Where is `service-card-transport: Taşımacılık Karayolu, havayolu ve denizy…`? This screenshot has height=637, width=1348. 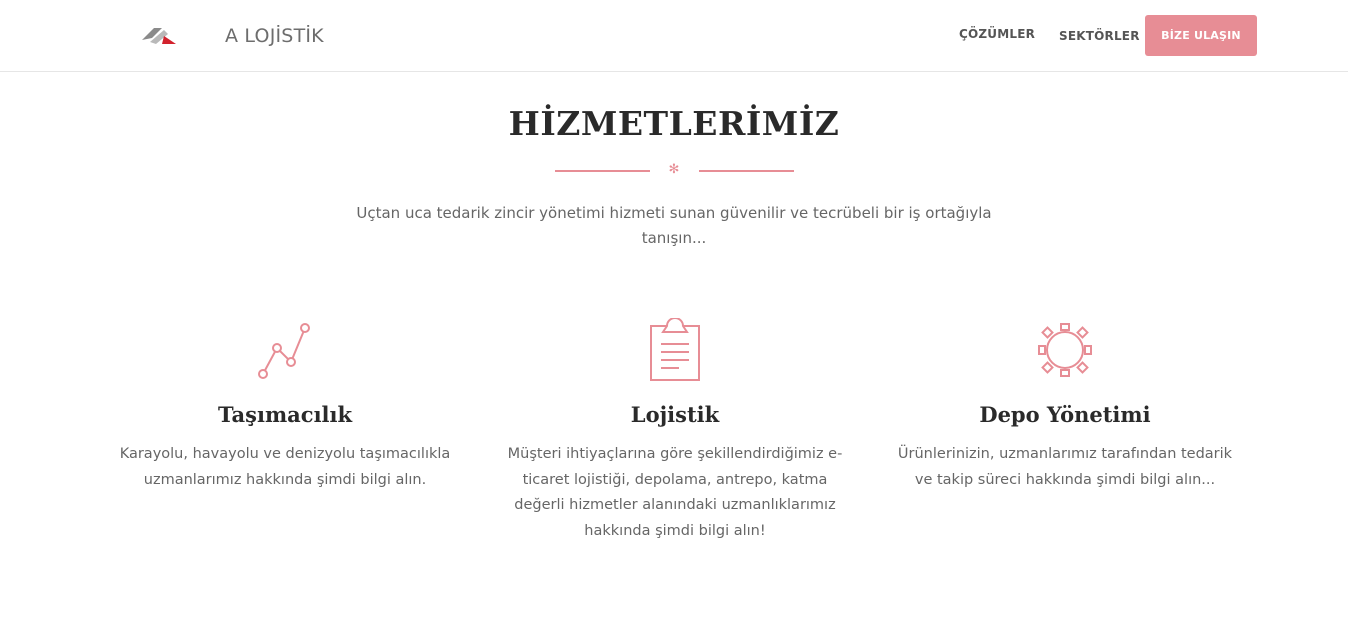
service-card-transport: Taşımacılık Karayolu, havayolu ve denizy… is located at coordinates (285, 405).